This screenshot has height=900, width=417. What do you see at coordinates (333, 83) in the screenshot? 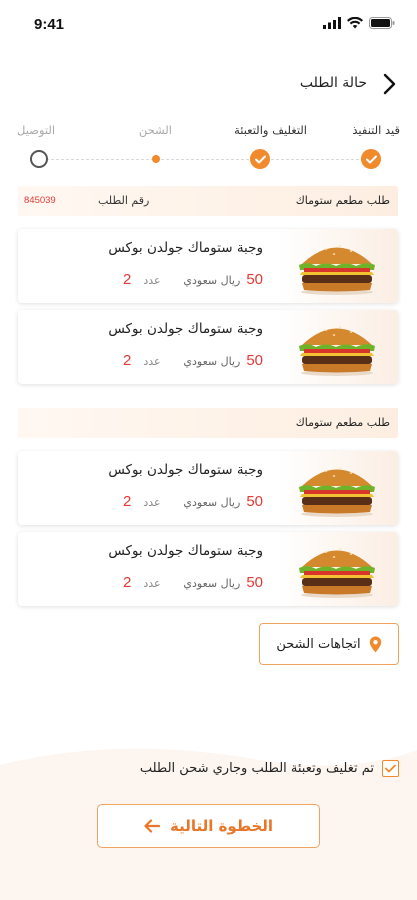
I see `page-title: حالة الطلب` at bounding box center [333, 83].